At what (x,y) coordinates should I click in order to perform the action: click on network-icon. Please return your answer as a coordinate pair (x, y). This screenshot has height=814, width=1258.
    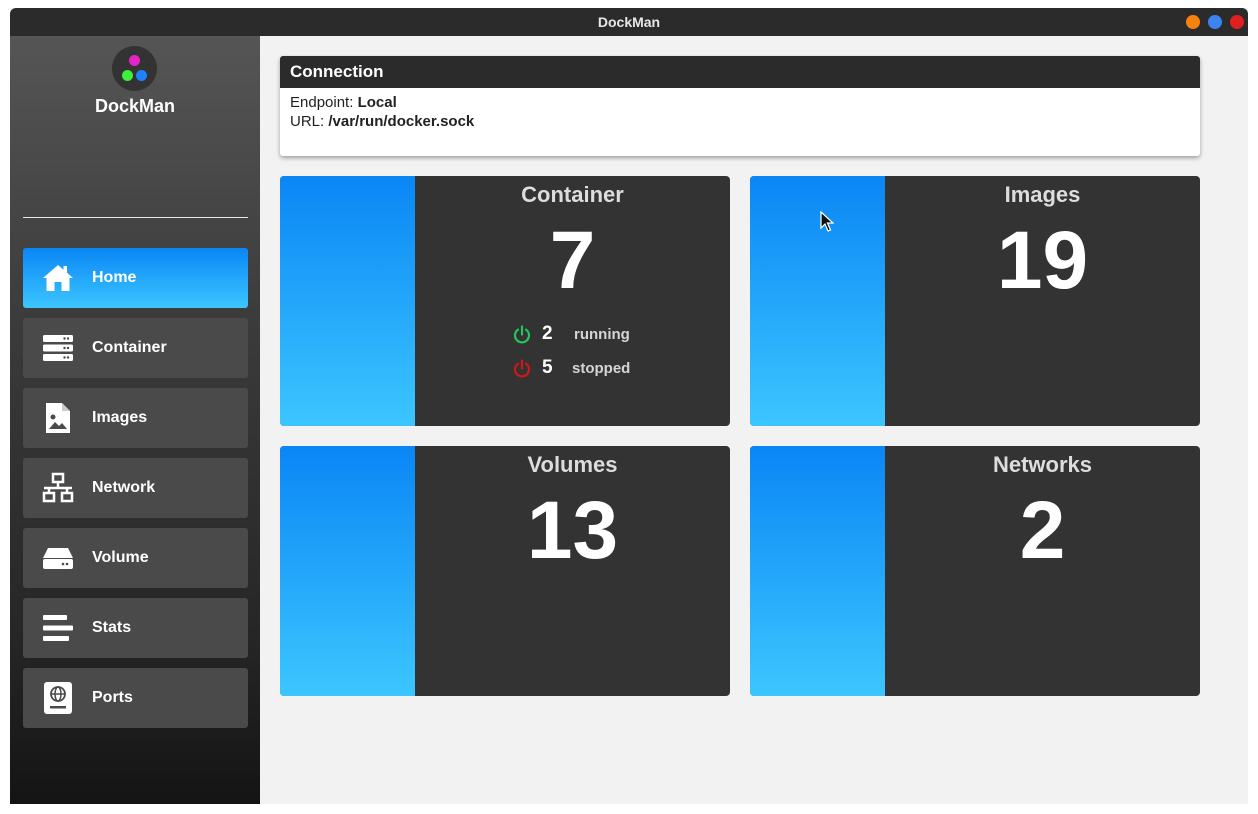
    Looking at the image, I should click on (58, 488).